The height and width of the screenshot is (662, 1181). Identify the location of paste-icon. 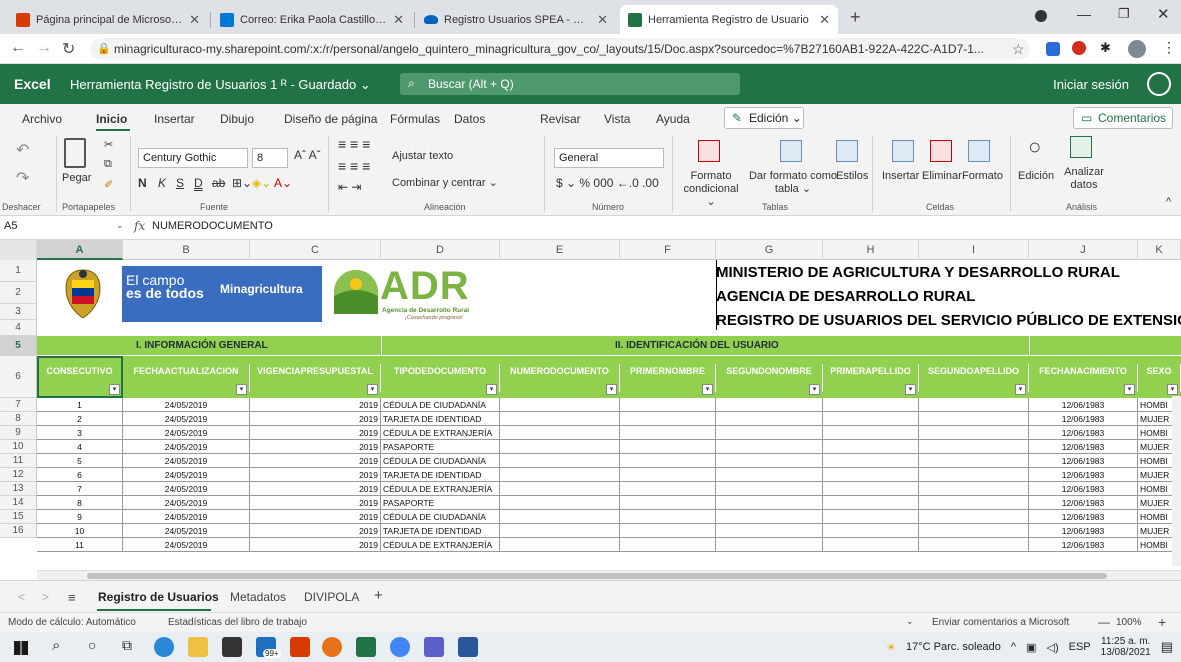
(75, 153).